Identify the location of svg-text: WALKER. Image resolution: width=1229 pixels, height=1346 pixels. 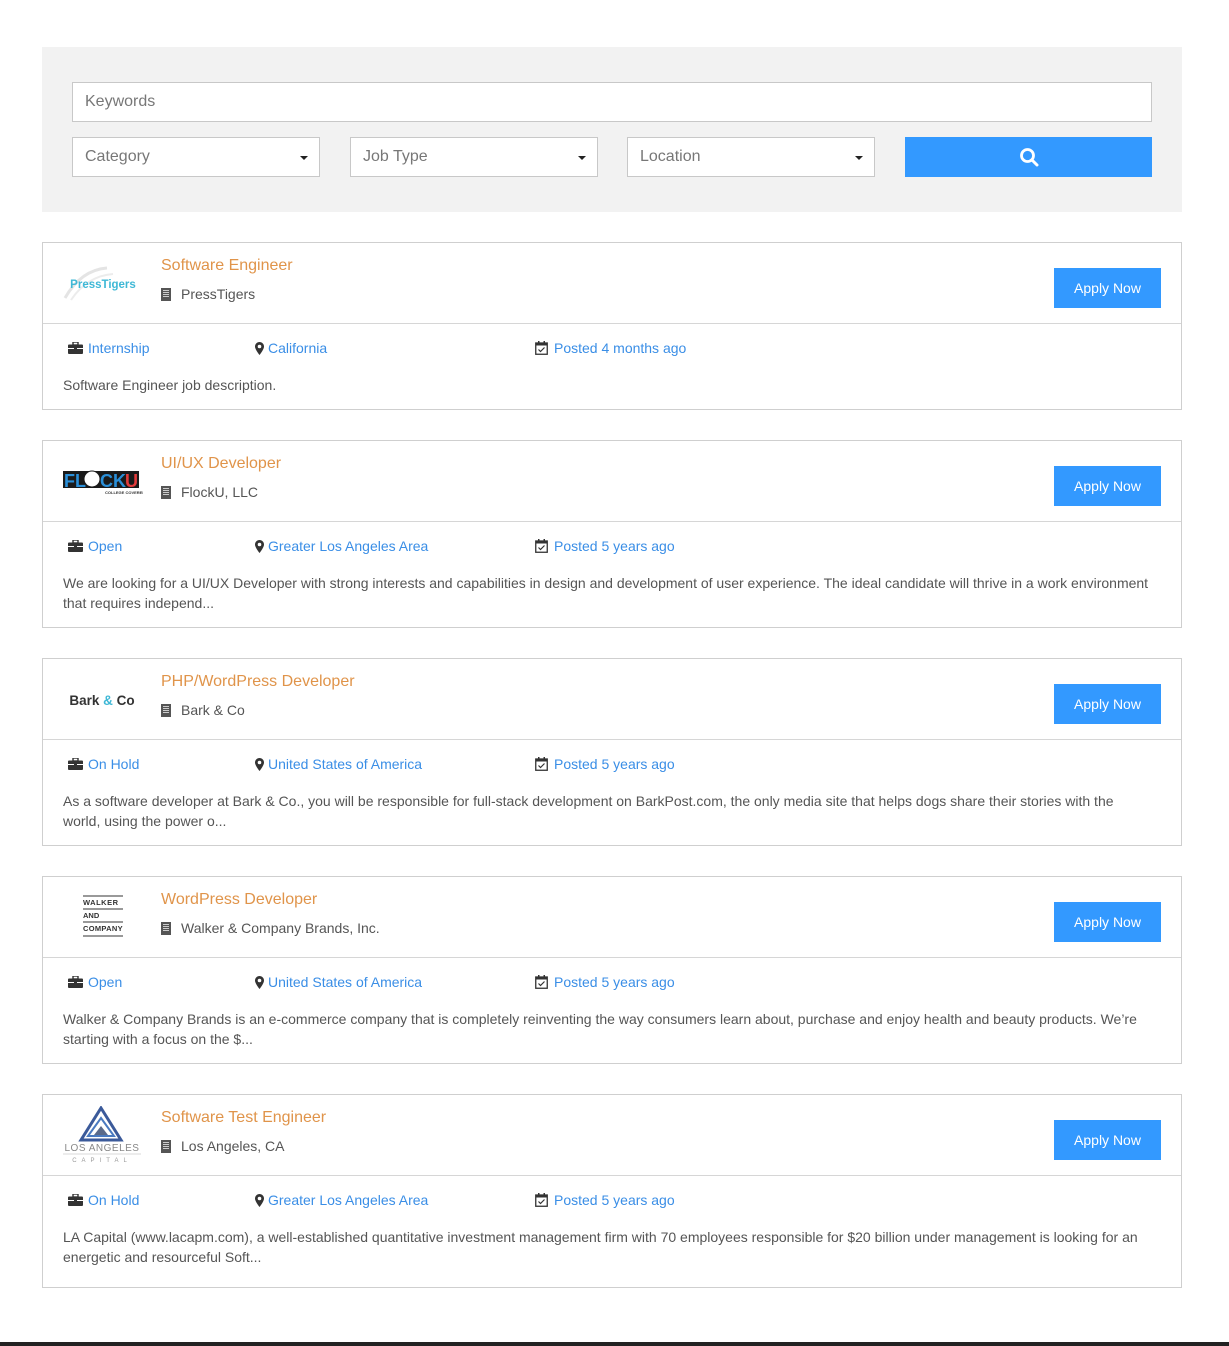
(101, 902).